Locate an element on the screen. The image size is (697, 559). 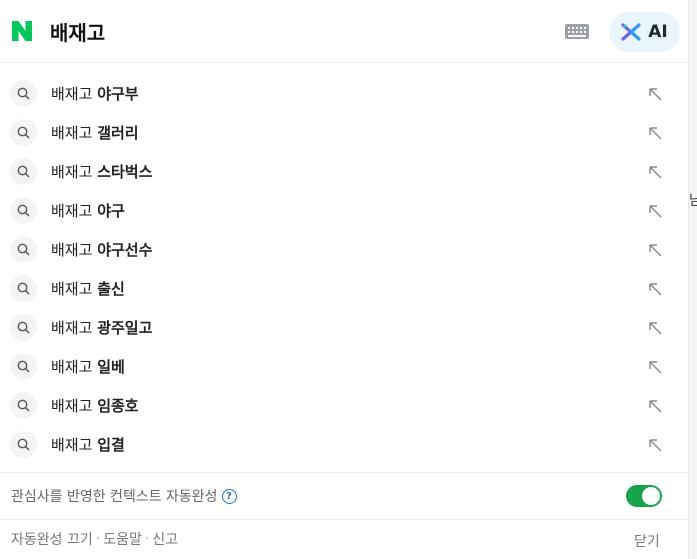
suggestion-item: 배재고 스타벅스 is located at coordinates (344, 171).